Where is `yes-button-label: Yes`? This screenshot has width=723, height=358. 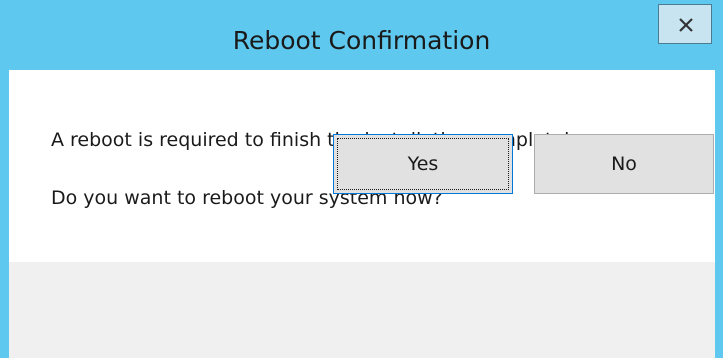
yes-button-label: Yes is located at coordinates (423, 164).